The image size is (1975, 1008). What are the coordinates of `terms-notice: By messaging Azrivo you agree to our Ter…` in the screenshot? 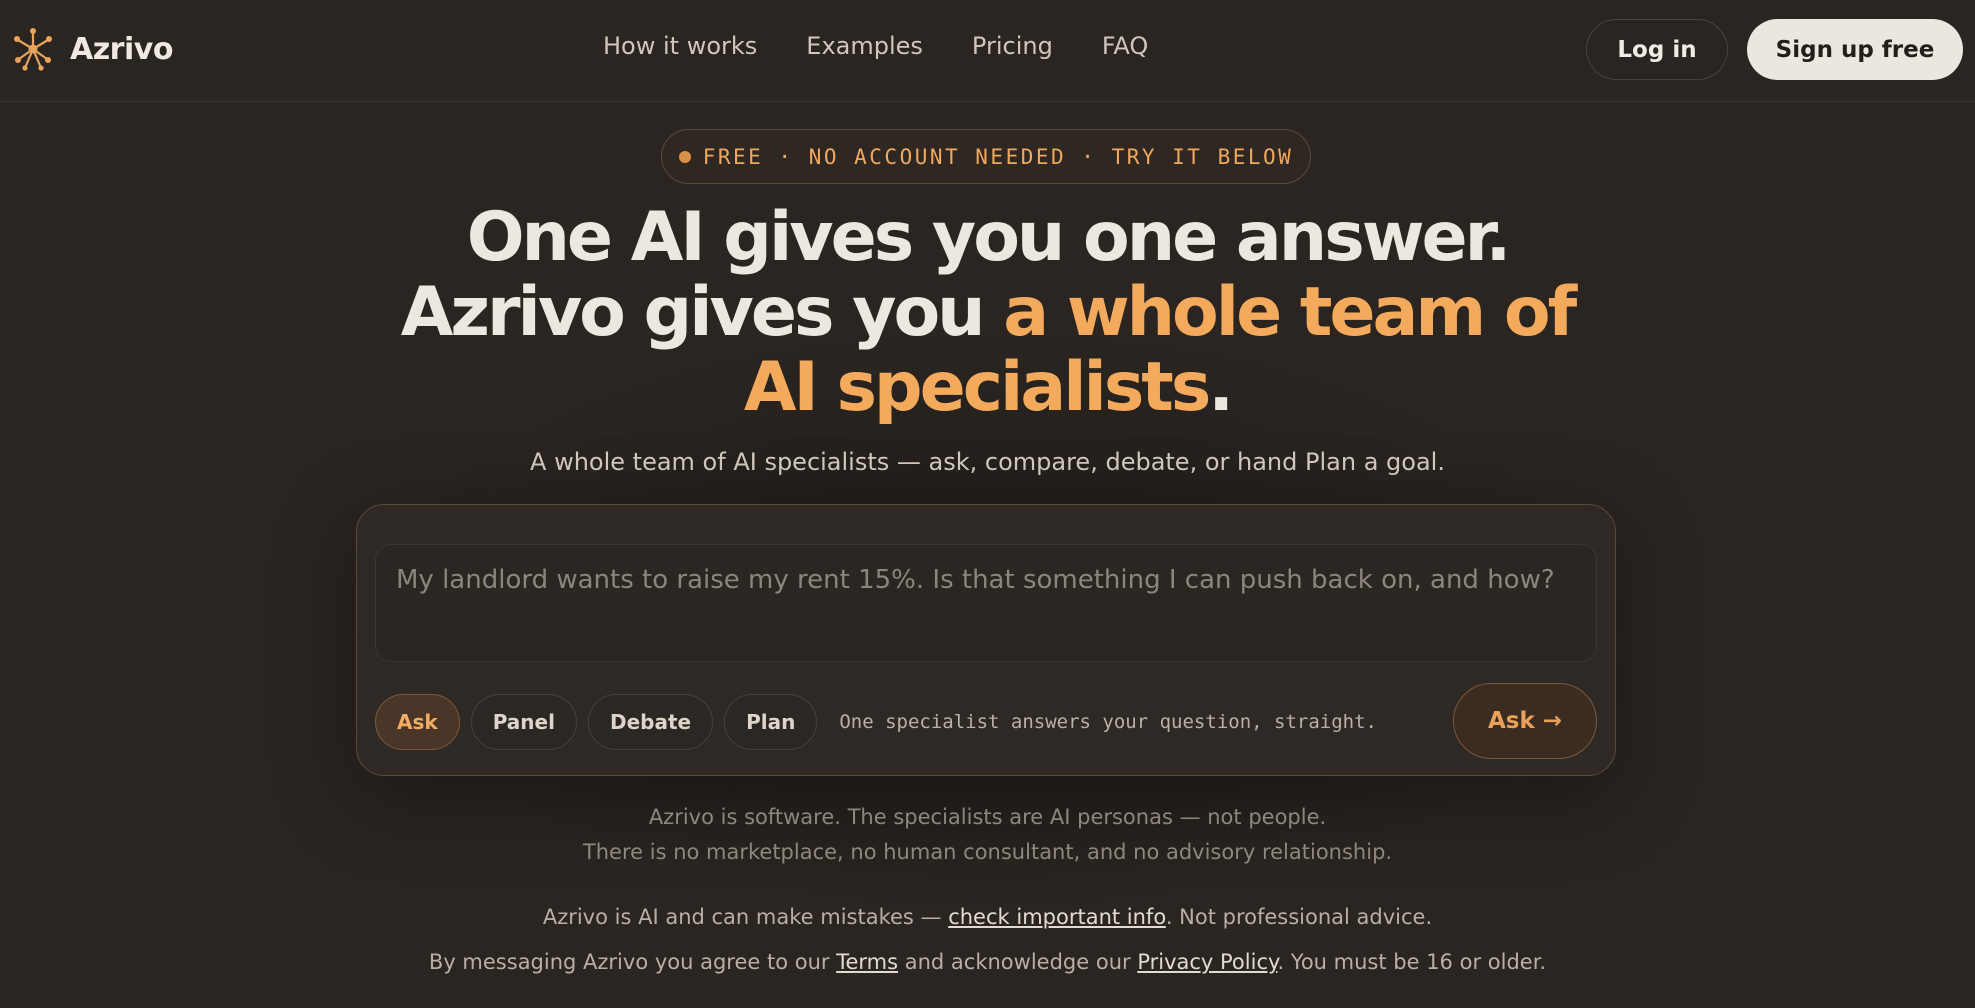 It's located at (987, 962).